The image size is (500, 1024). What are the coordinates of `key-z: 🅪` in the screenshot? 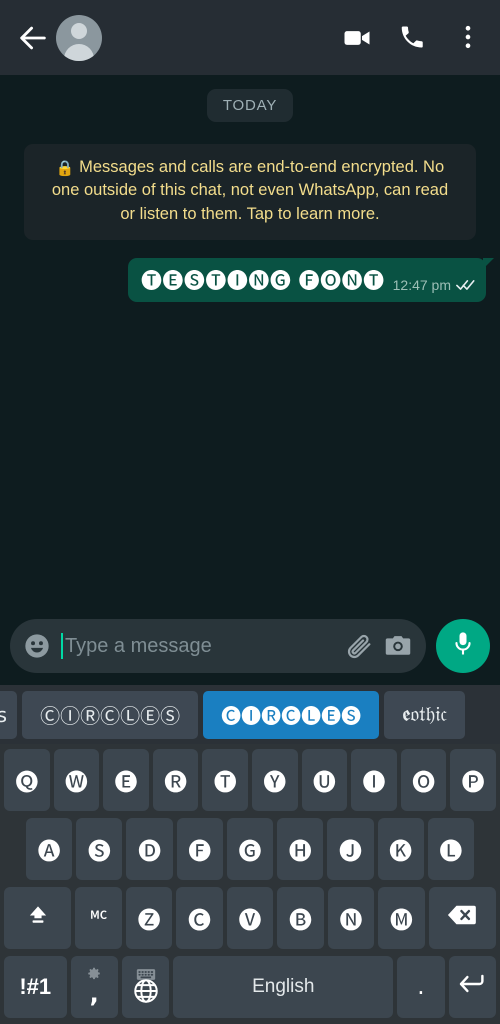 It's located at (98, 918).